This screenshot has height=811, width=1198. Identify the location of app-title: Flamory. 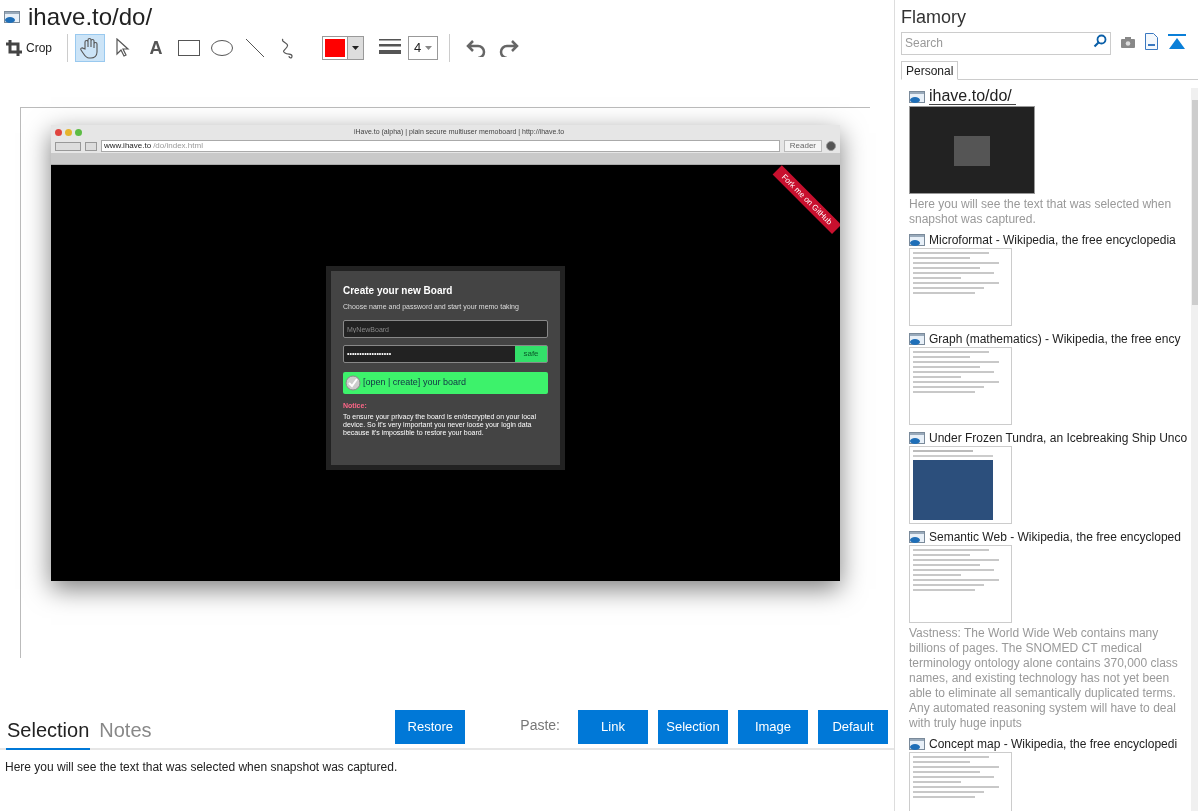
(934, 17).